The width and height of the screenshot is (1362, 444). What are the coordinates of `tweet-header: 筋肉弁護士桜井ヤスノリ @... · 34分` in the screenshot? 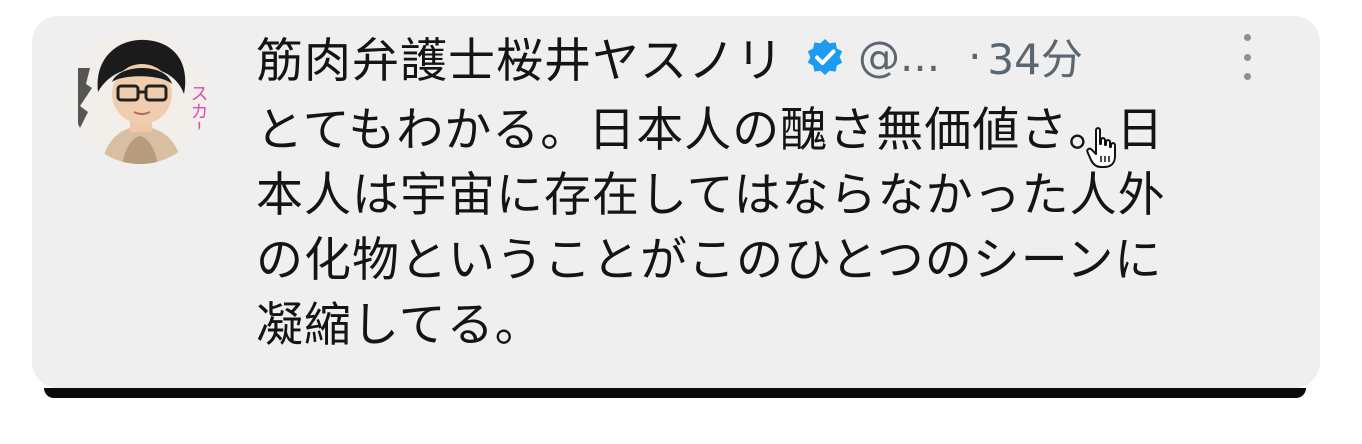 It's located at (756, 56).